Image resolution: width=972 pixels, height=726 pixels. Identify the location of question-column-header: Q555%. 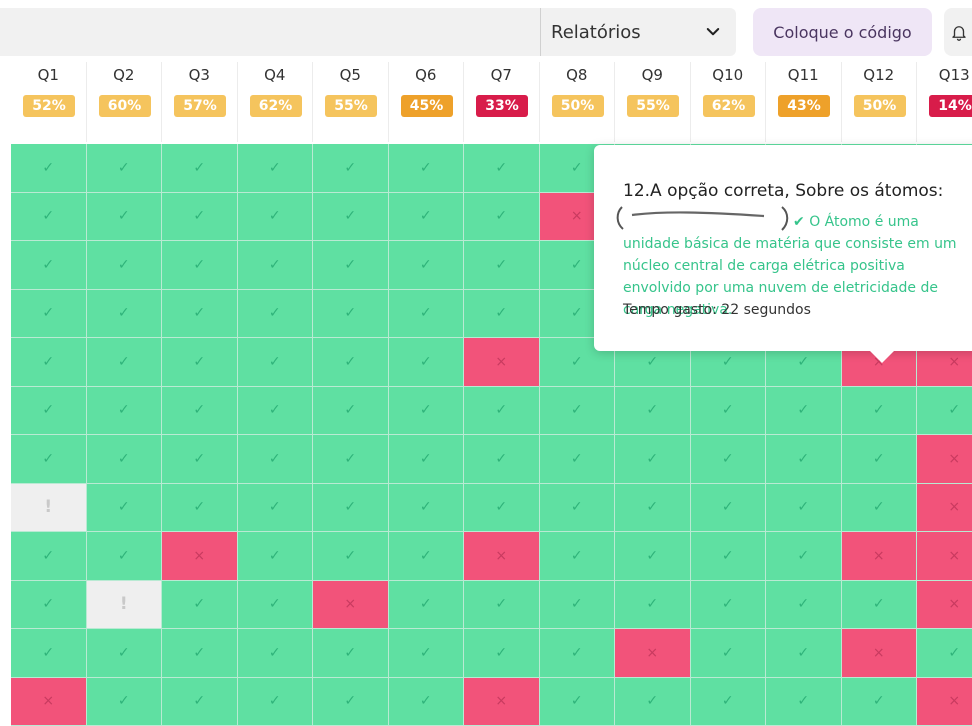
(351, 102).